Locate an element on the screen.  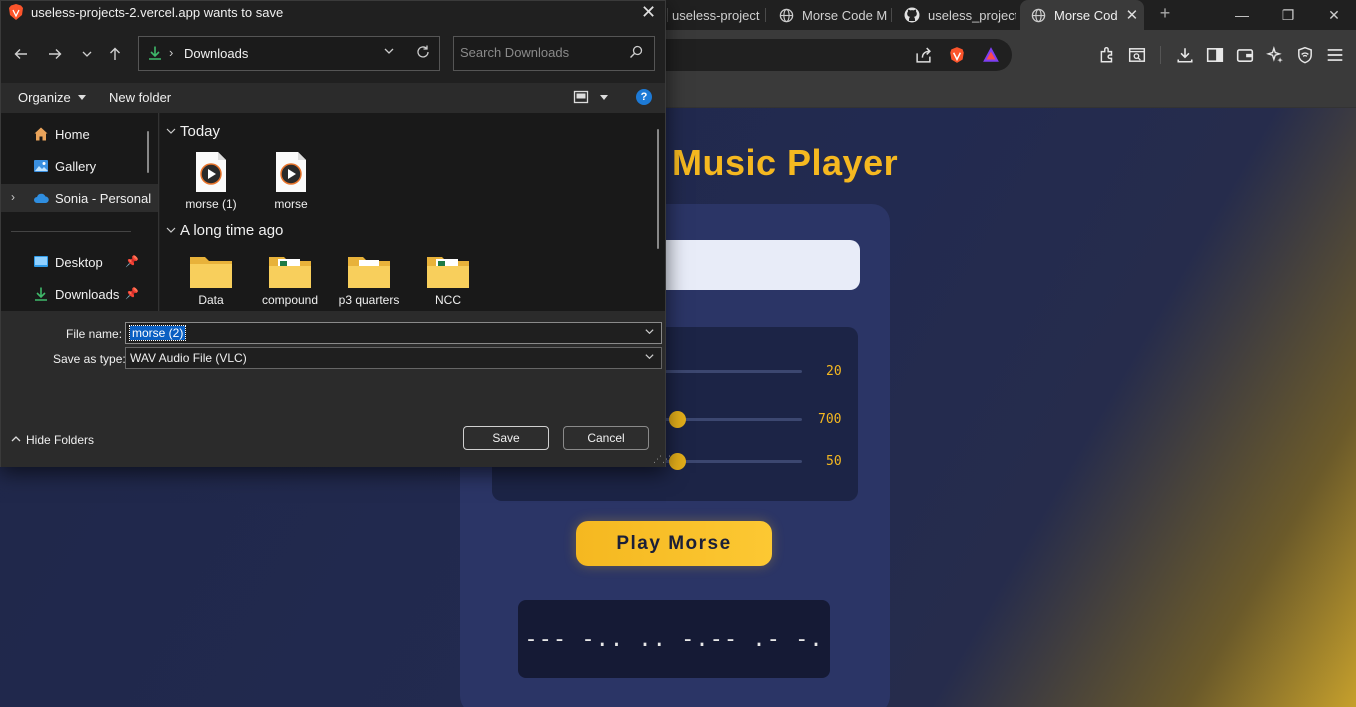
nav-label: Gallery is located at coordinates (76, 166).